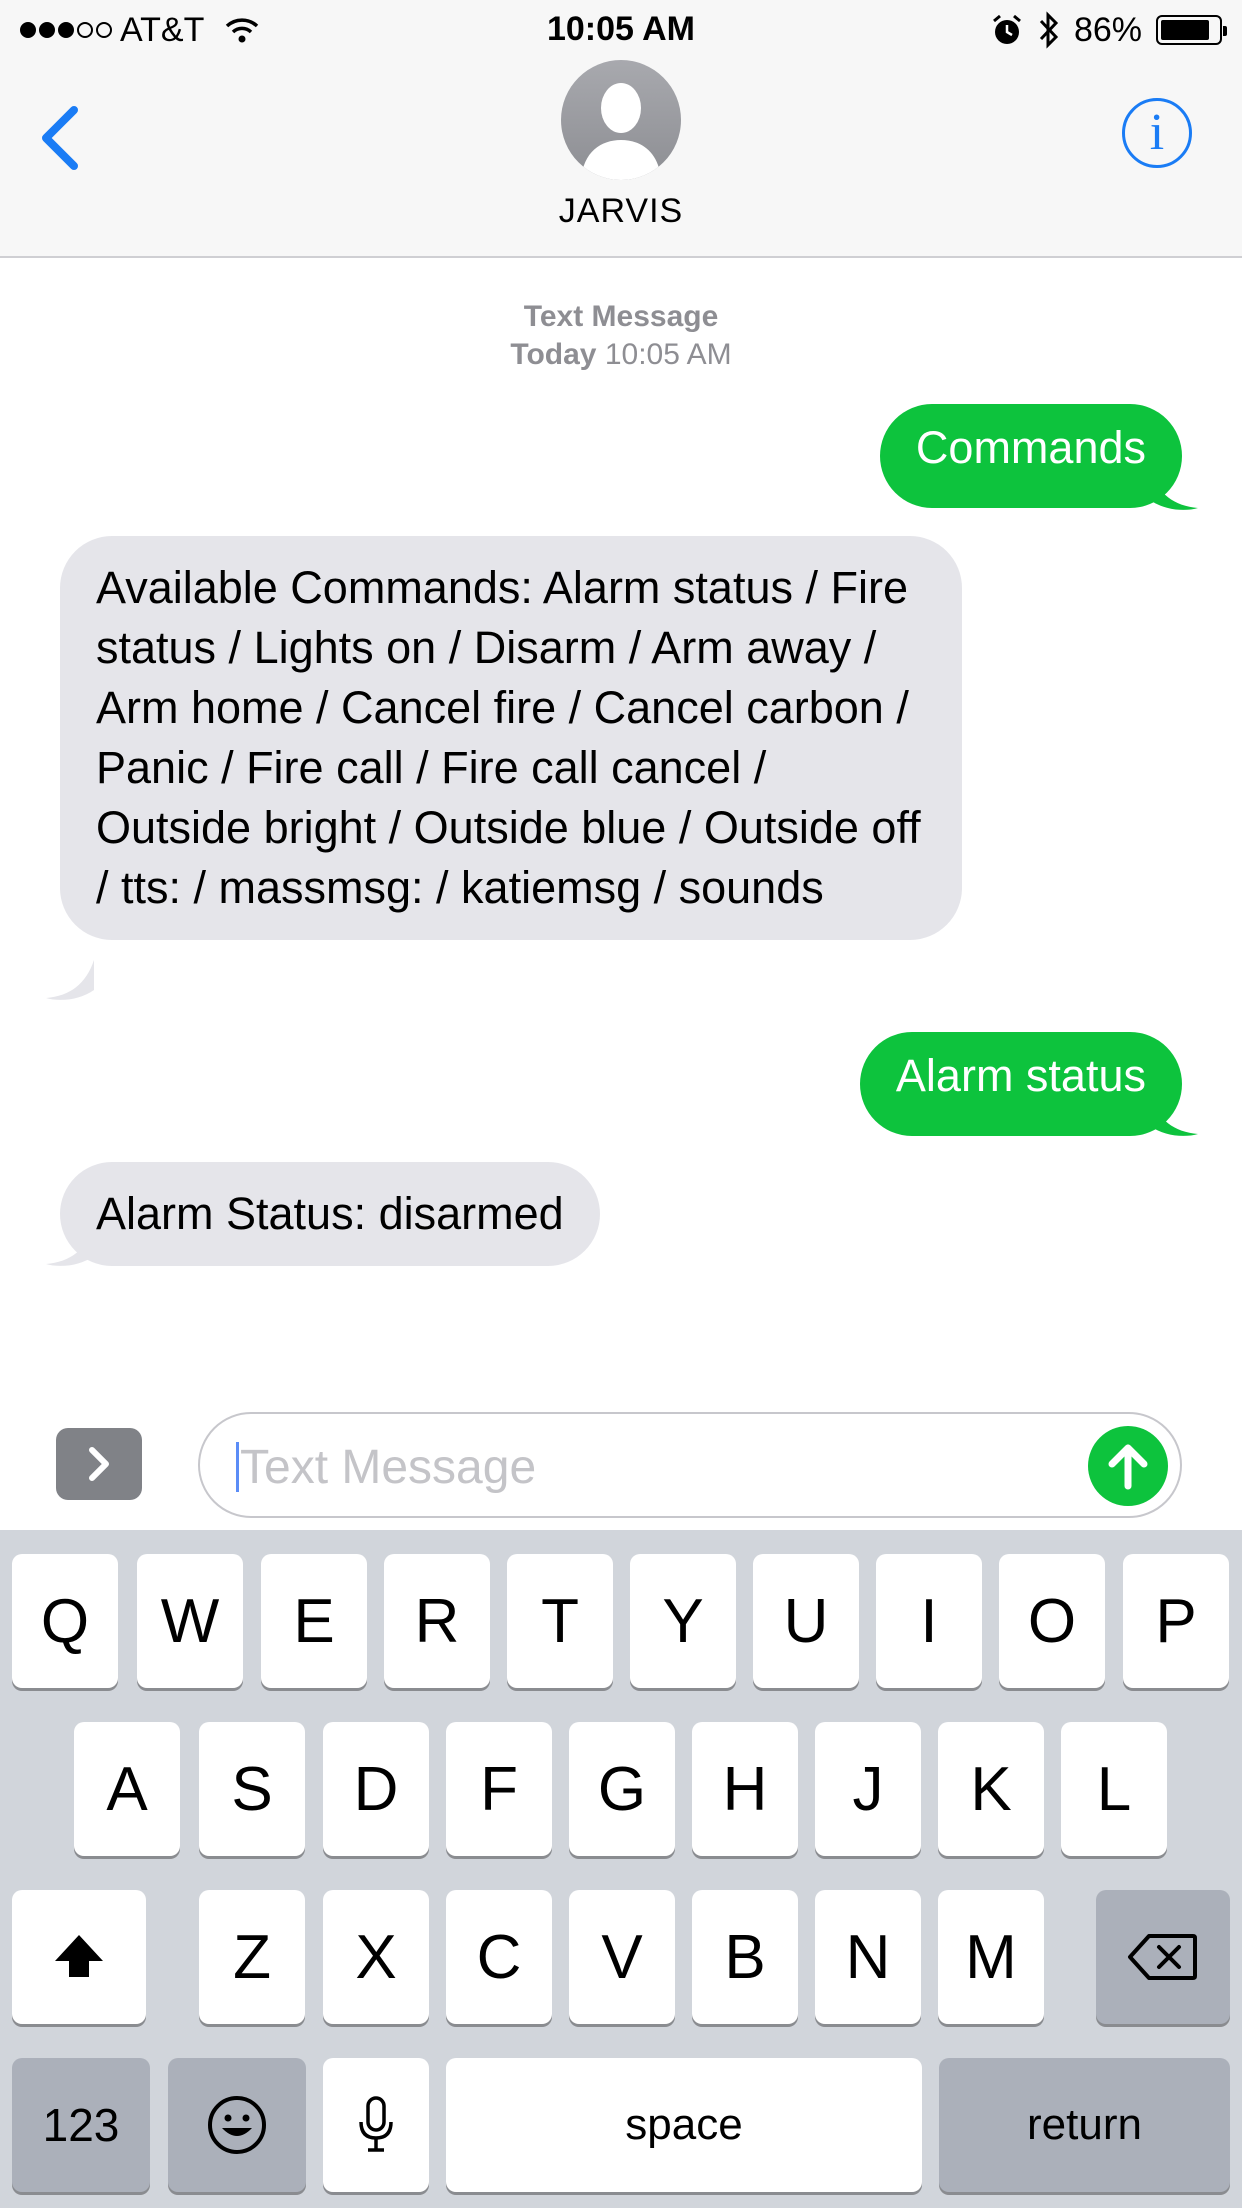 The image size is (1242, 2208). Describe the element at coordinates (621, 316) in the screenshot. I see `service-label: Text Message` at that location.